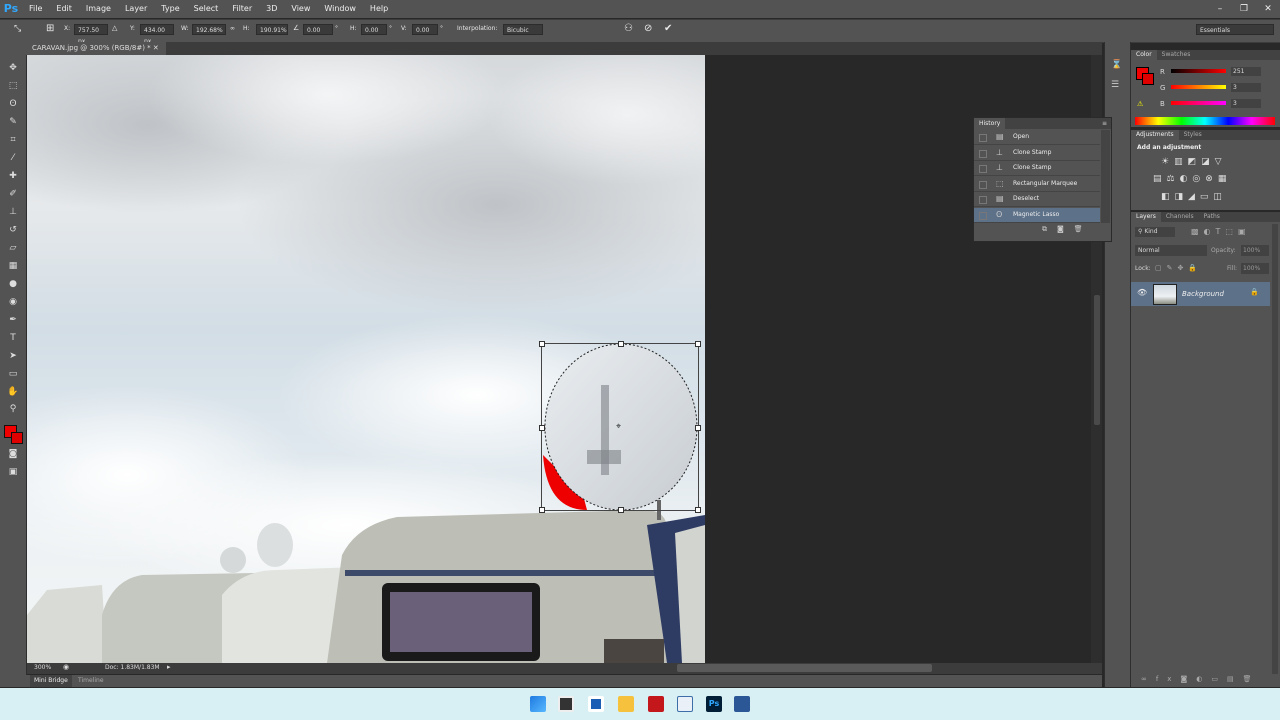 The width and height of the screenshot is (1280, 720). I want to click on history-header: History ≡, so click(1042, 123).